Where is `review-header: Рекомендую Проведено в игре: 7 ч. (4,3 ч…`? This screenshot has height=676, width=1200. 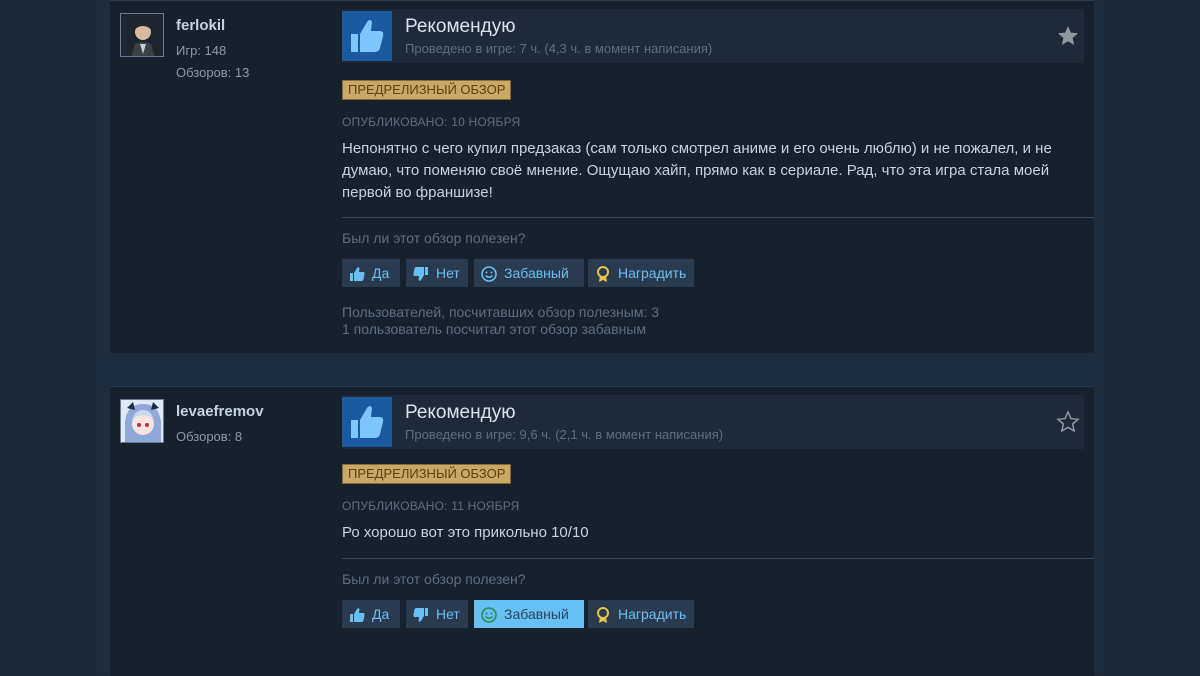
review-header: Рекомендую Проведено в игре: 7 ч. (4,3 ч… is located at coordinates (713, 36).